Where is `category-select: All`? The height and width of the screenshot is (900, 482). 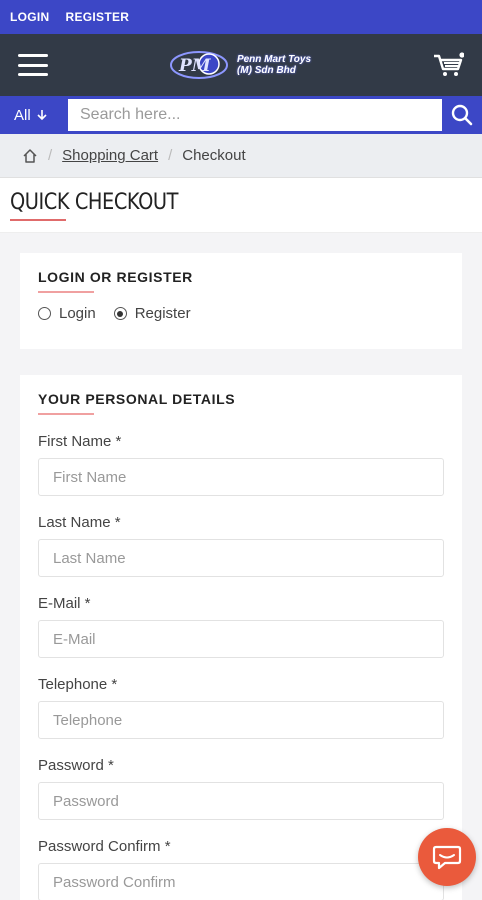
category-select: All is located at coordinates (37, 115).